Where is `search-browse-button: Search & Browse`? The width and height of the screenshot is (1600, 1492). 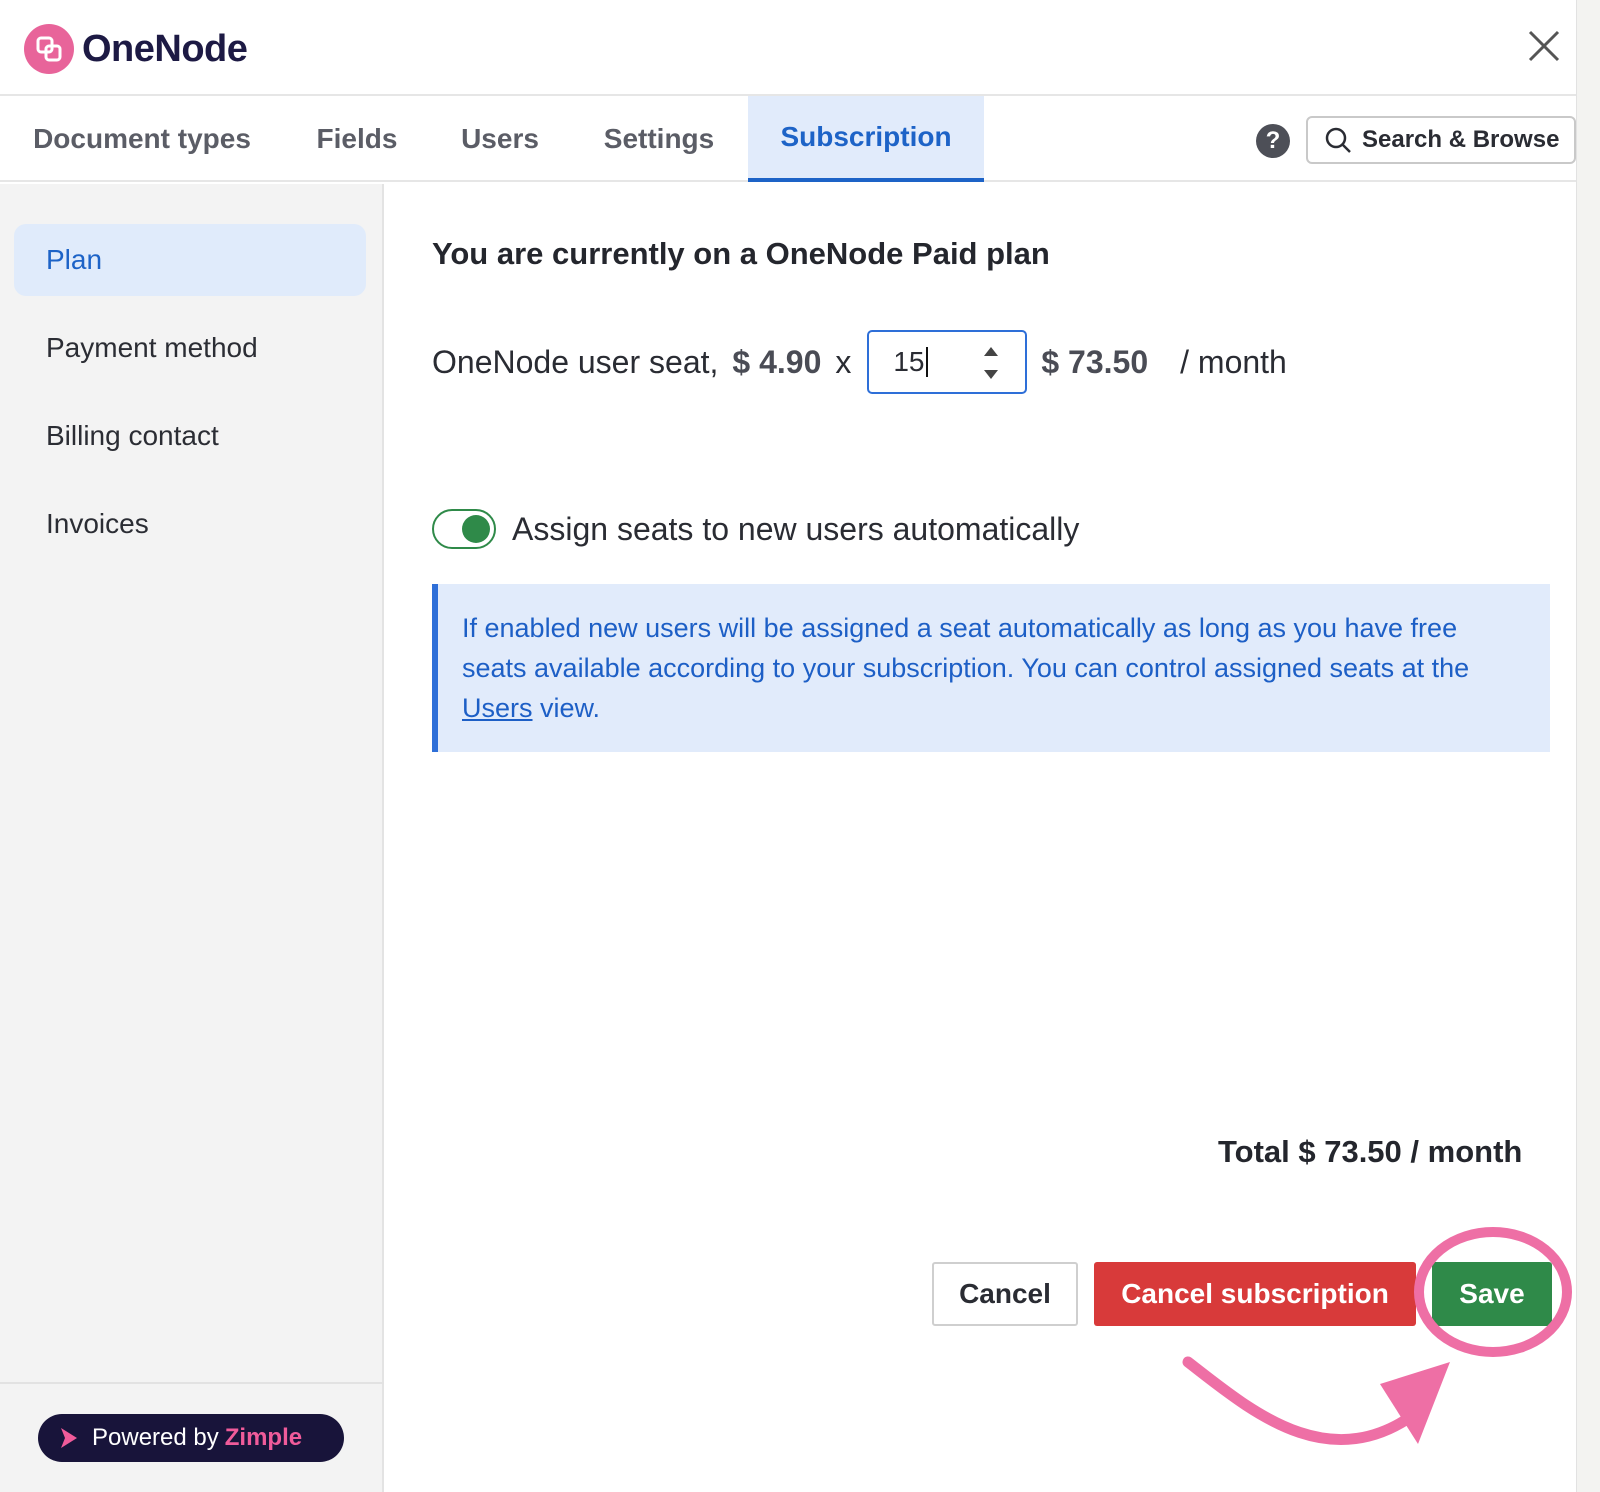 search-browse-button: Search & Browse is located at coordinates (1441, 140).